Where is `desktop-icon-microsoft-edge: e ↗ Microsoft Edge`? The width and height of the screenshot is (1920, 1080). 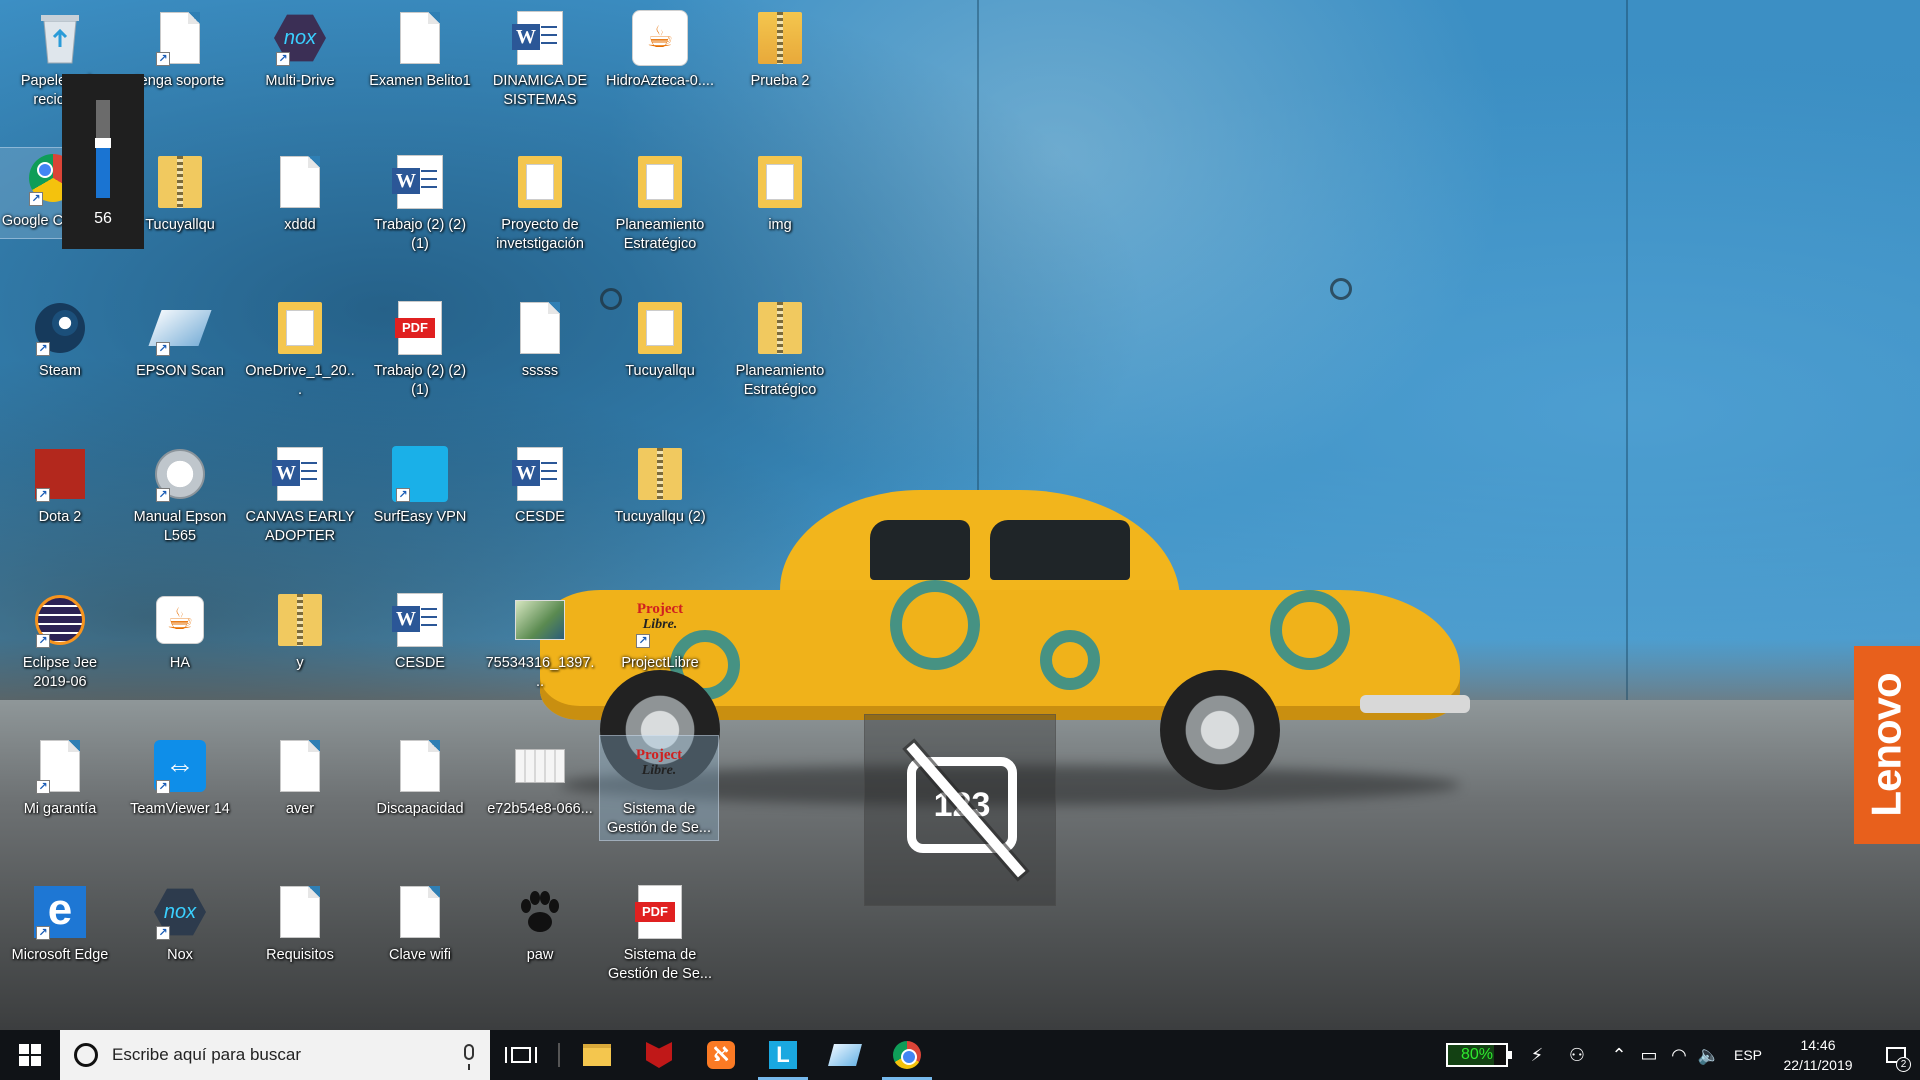 desktop-icon-microsoft-edge: e ↗ Microsoft Edge is located at coordinates (60, 923).